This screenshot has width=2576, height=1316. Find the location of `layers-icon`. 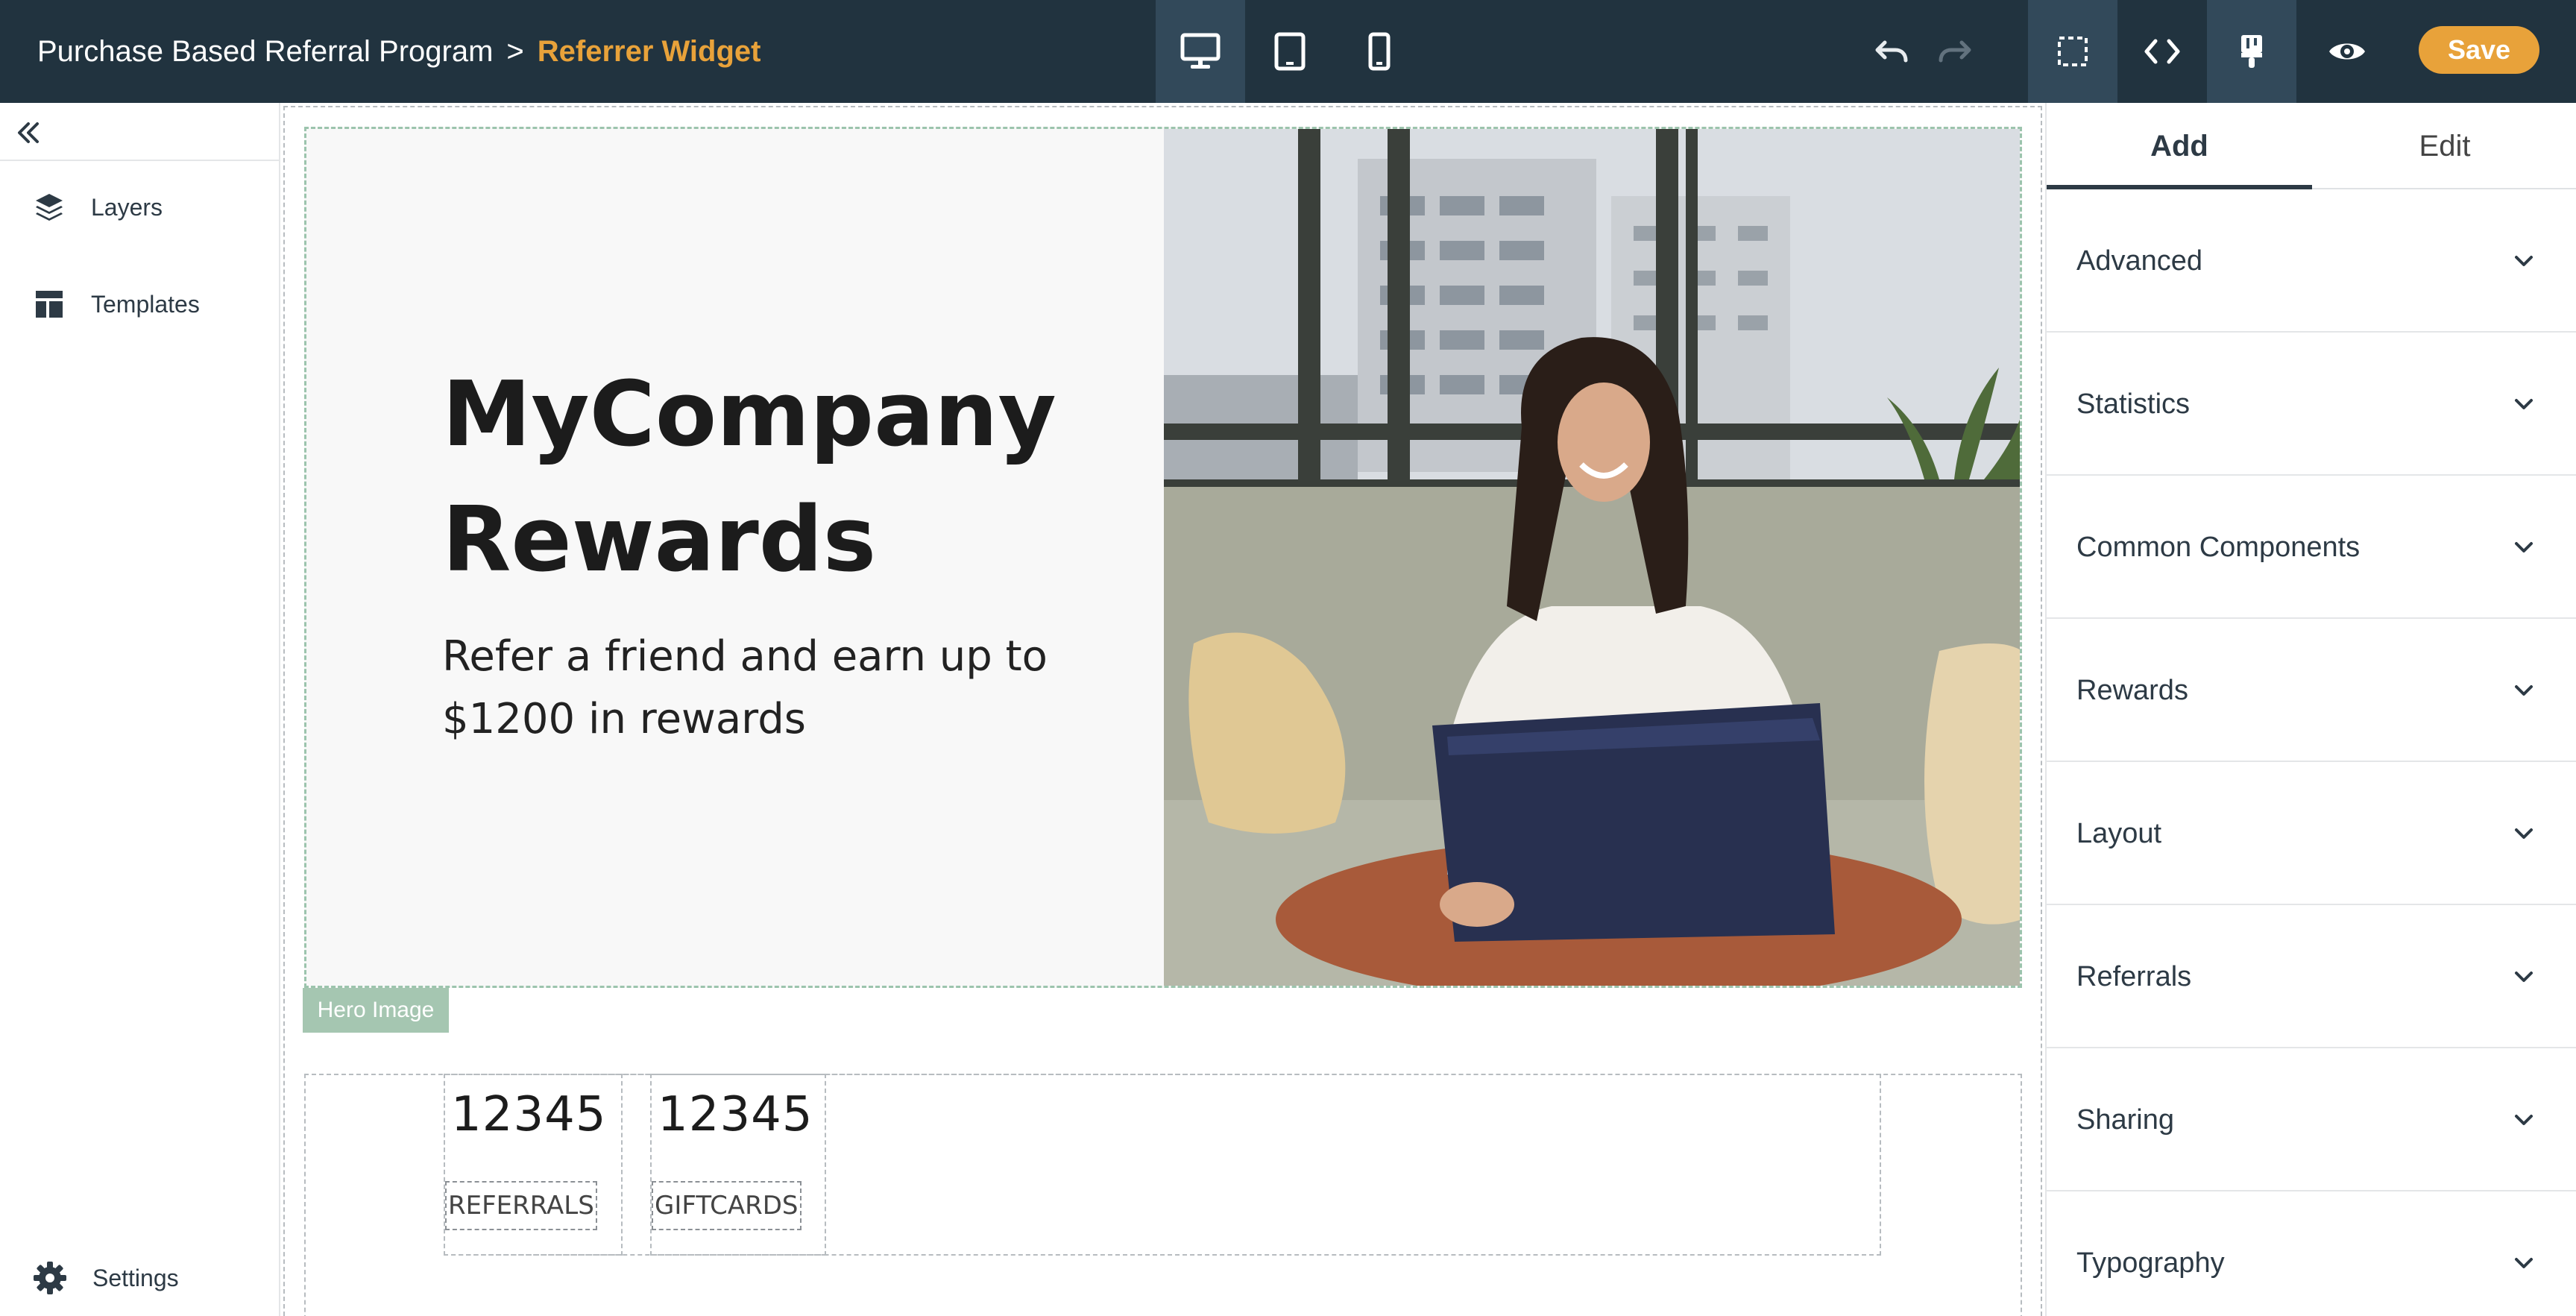

layers-icon is located at coordinates (49, 207).